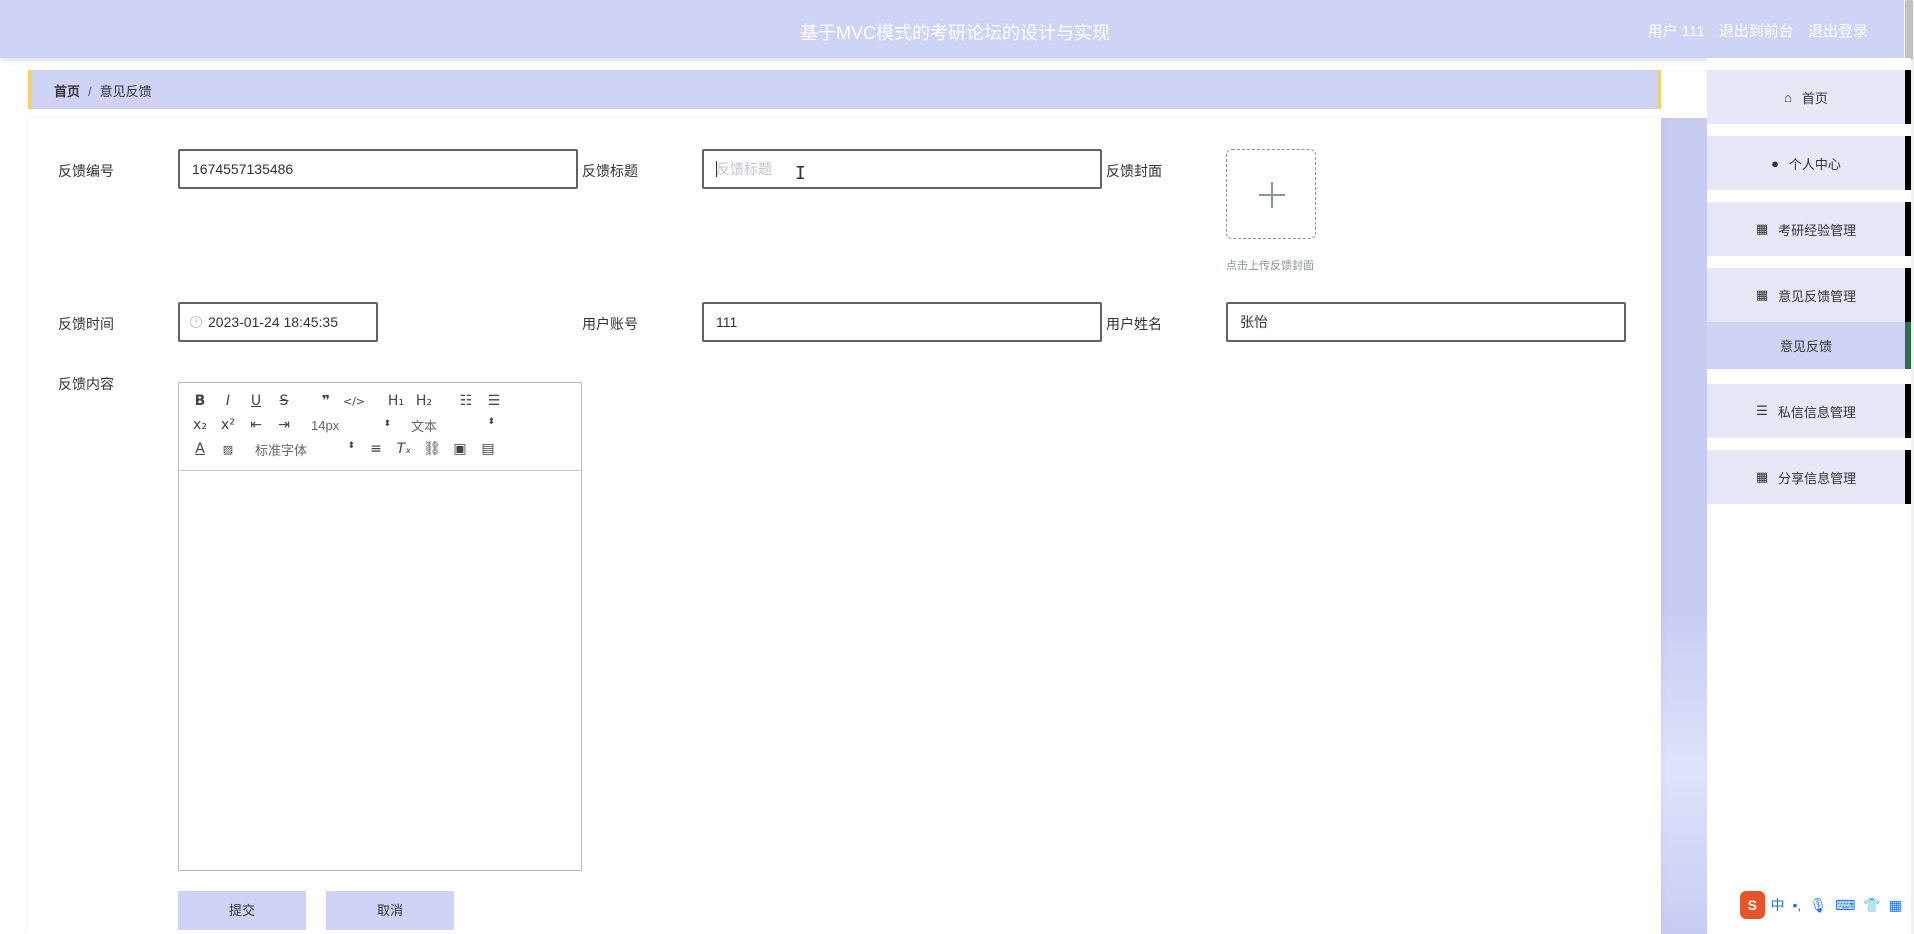 The width and height of the screenshot is (1914, 934). What do you see at coordinates (1426, 322) in the screenshot?
I see `name-field: 张怡` at bounding box center [1426, 322].